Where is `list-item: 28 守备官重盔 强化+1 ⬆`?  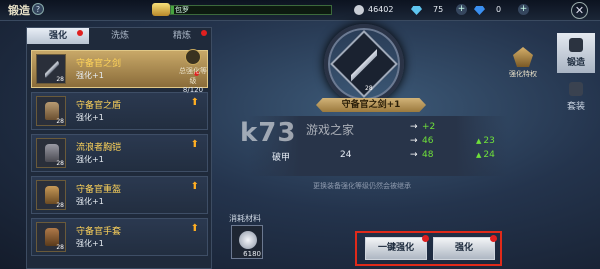 list-item: 28 守备官重盔 强化+1 ⬆ is located at coordinates (119, 195).